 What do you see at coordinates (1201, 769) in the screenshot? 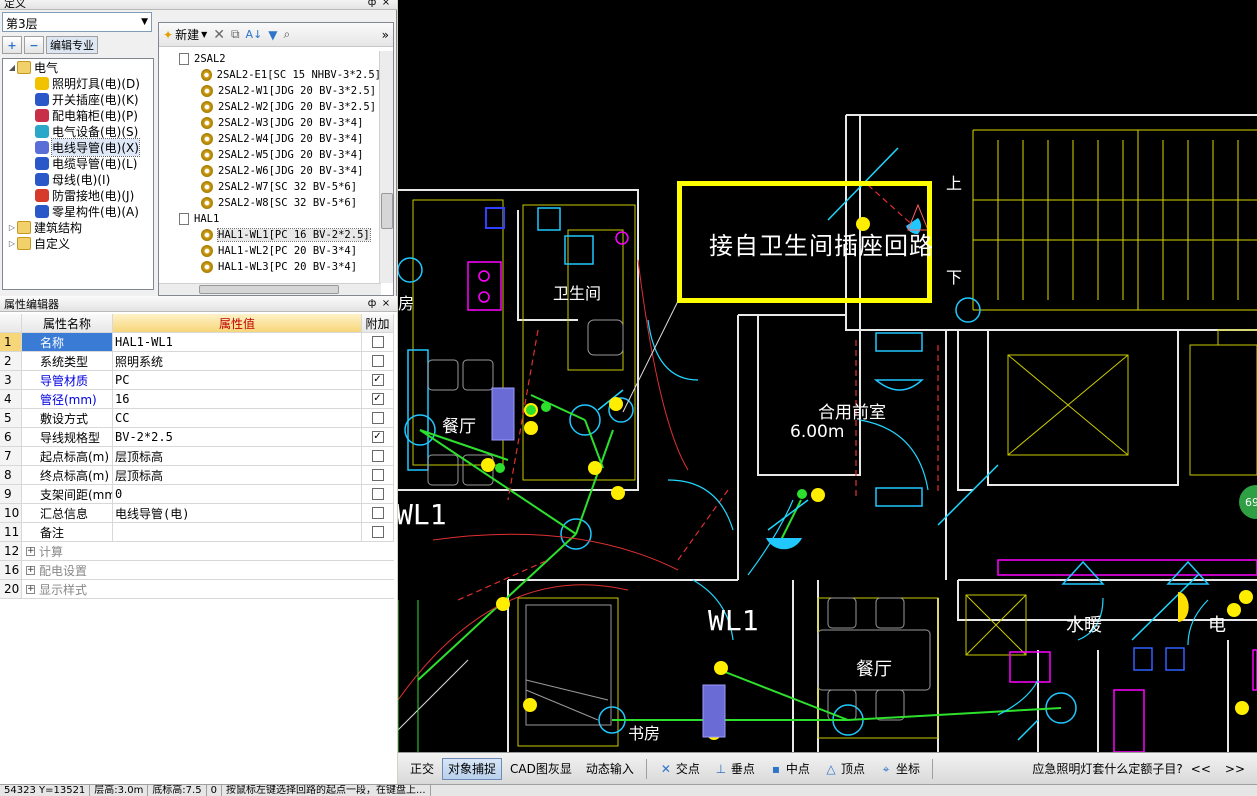
I see `previous-tip-button: <<` at bounding box center [1201, 769].